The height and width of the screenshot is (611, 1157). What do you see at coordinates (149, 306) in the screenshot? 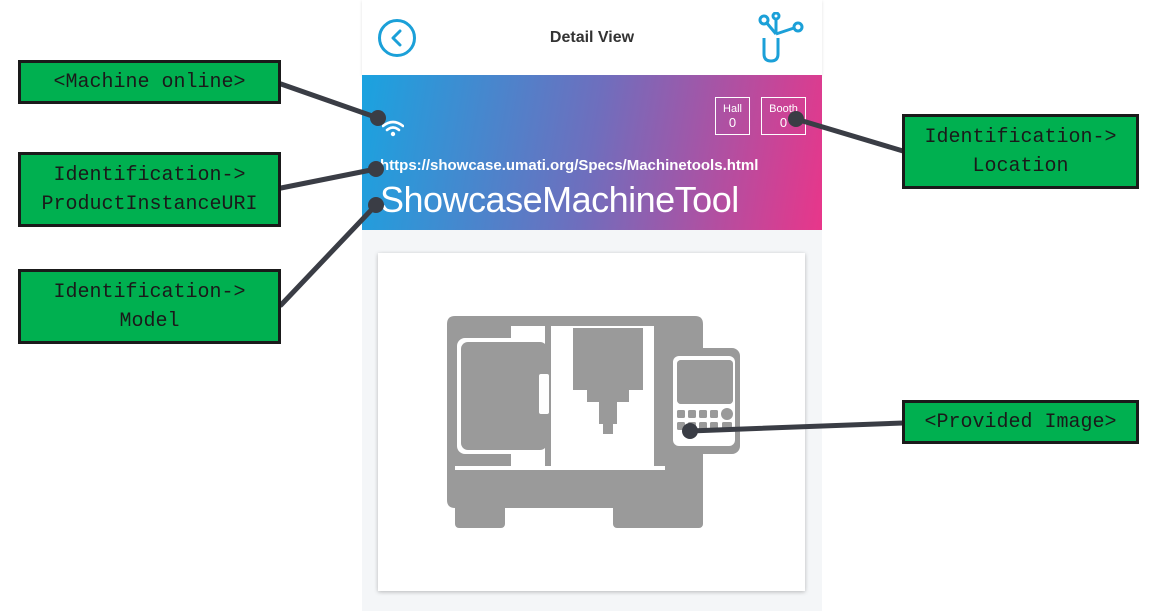
I see `annotation-model: Identification-> Model` at bounding box center [149, 306].